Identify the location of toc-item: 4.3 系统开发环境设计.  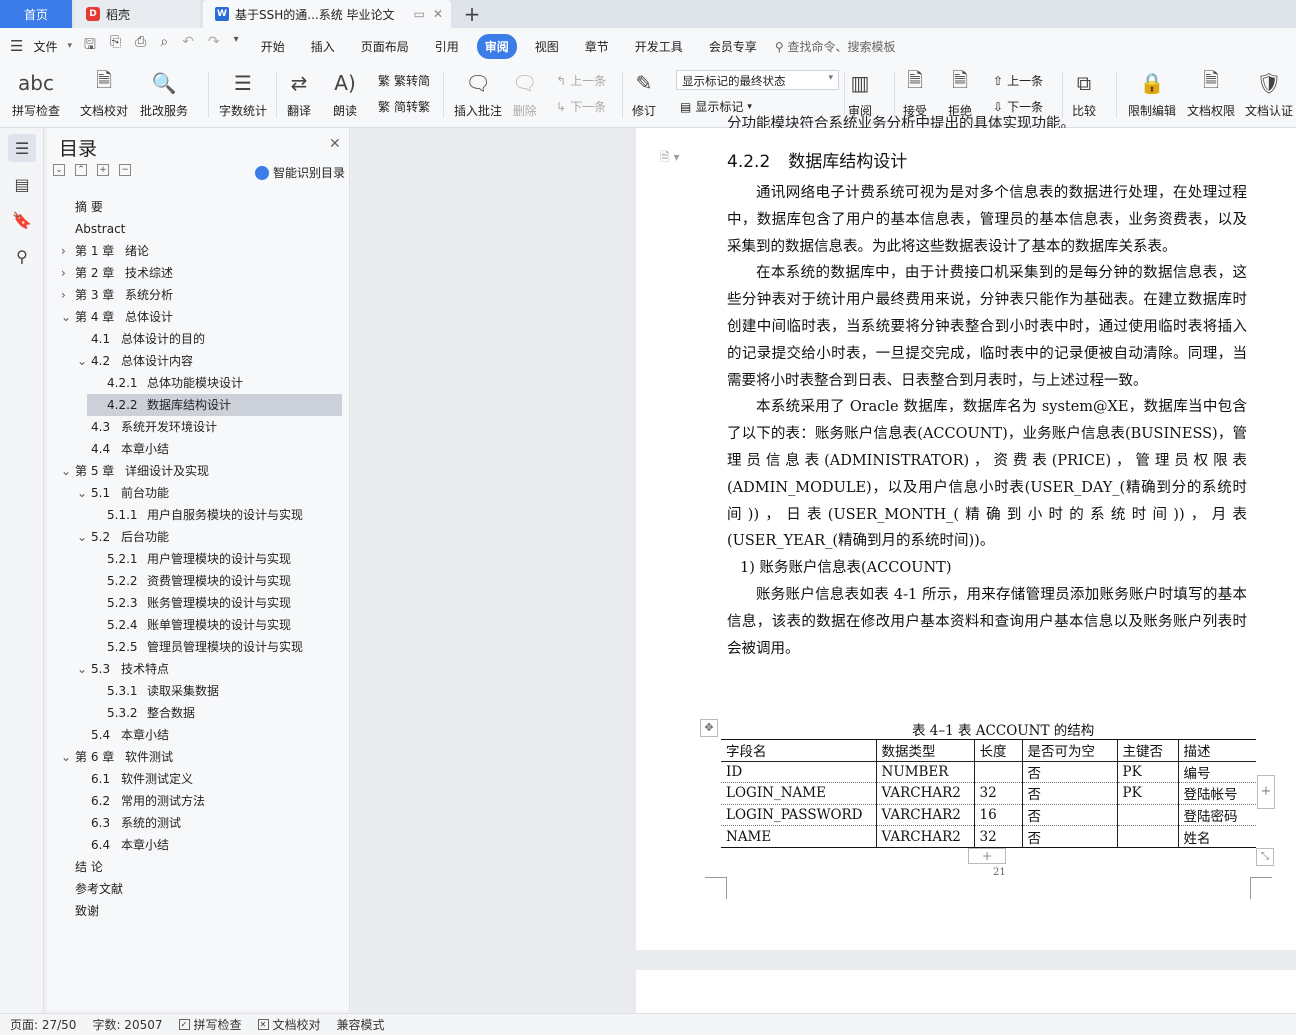
(198, 427).